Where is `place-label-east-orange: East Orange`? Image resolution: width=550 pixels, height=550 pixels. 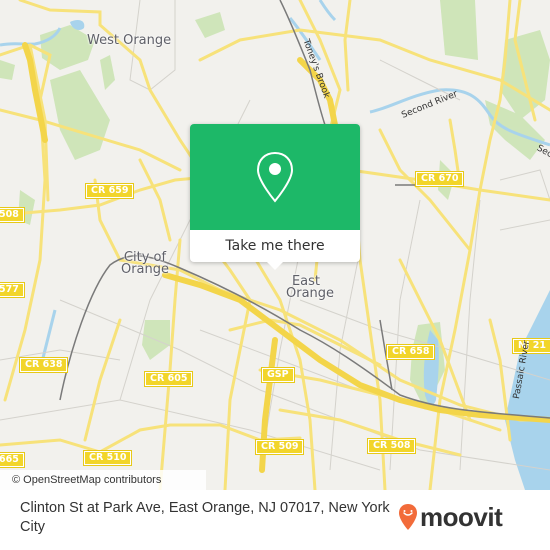 place-label-east-orange: East Orange is located at coordinates (310, 287).